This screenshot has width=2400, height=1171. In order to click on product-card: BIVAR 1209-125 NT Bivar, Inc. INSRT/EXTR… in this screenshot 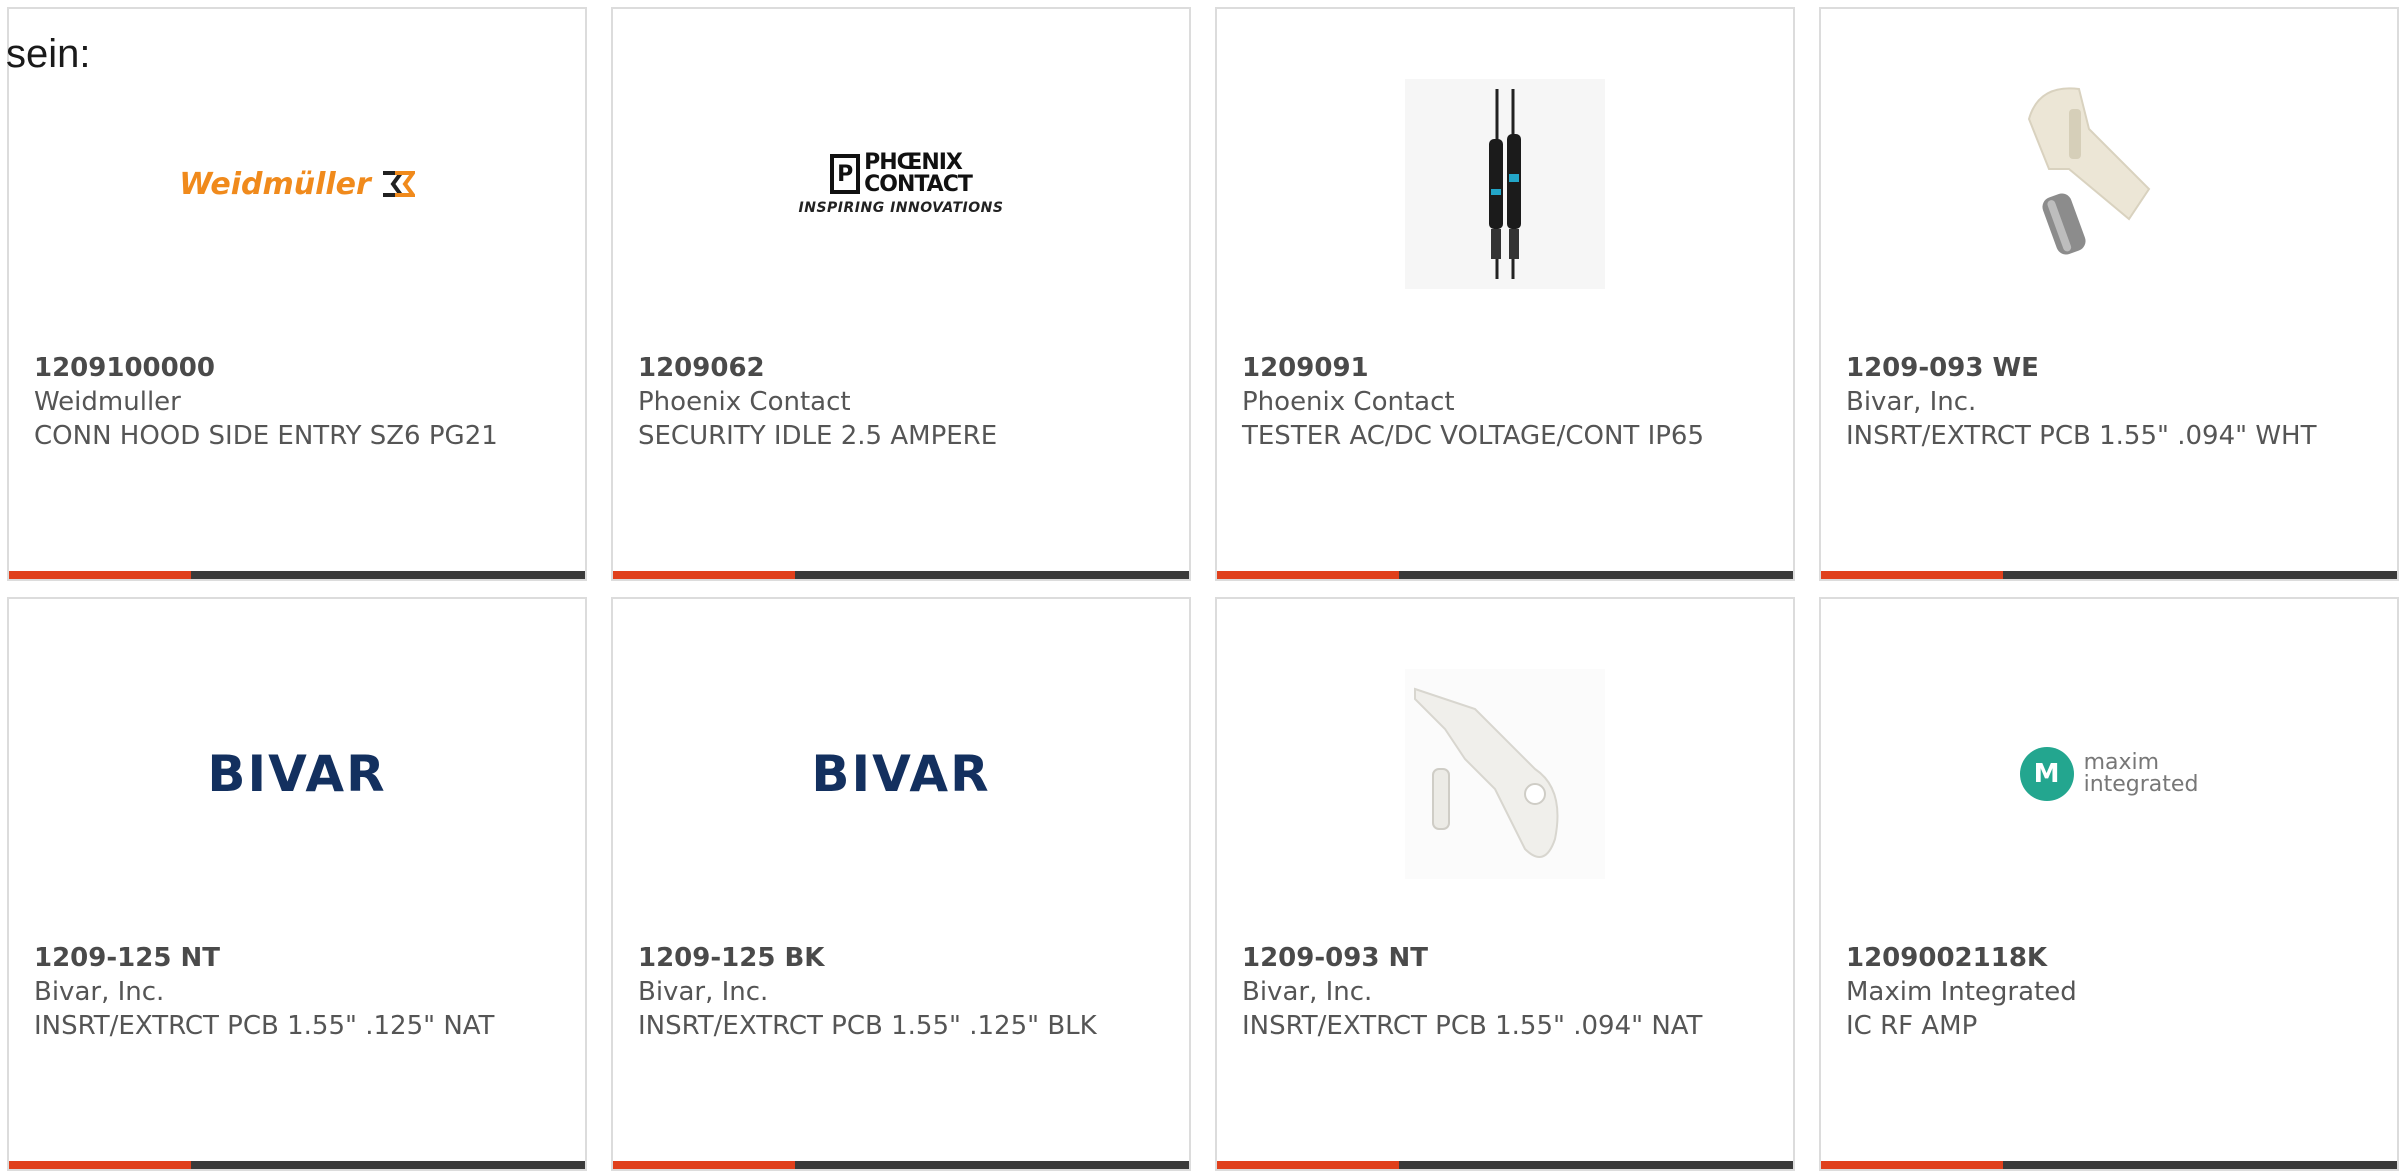, I will do `click(297, 884)`.